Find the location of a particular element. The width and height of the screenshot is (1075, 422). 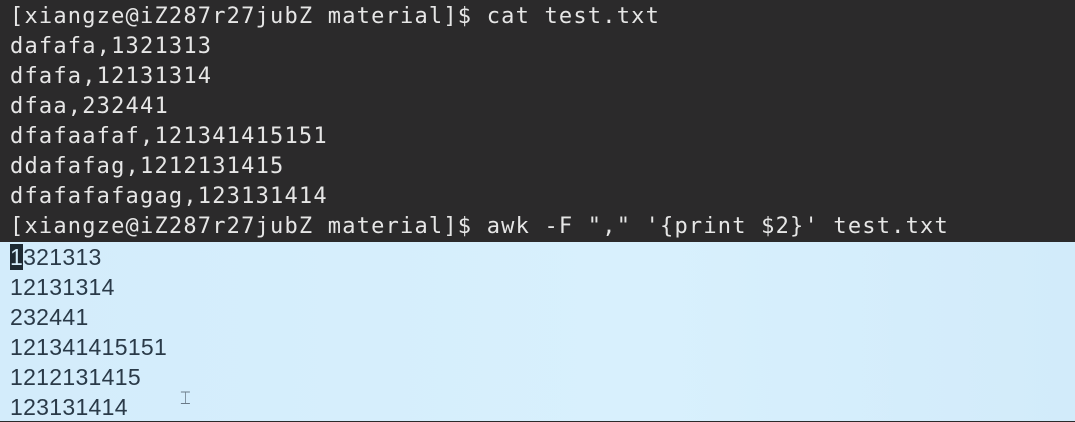

output-line: 123131414 is located at coordinates (69, 407).